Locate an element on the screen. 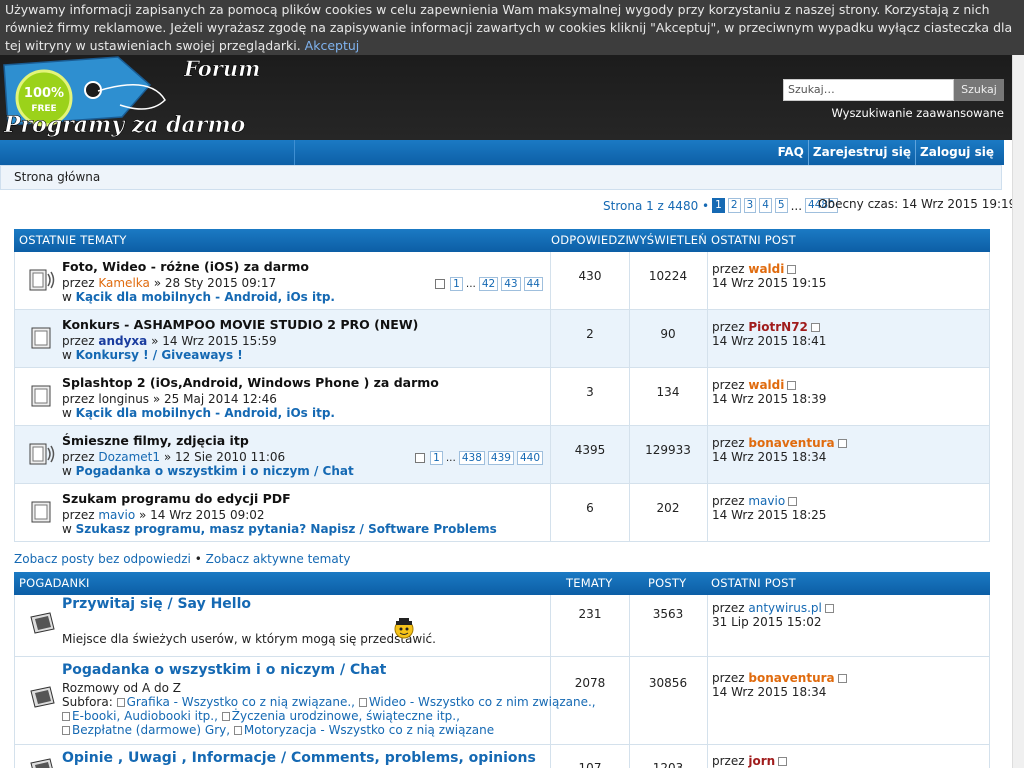 Image resolution: width=1024 pixels, height=768 pixels. page-2: 2 is located at coordinates (734, 205).